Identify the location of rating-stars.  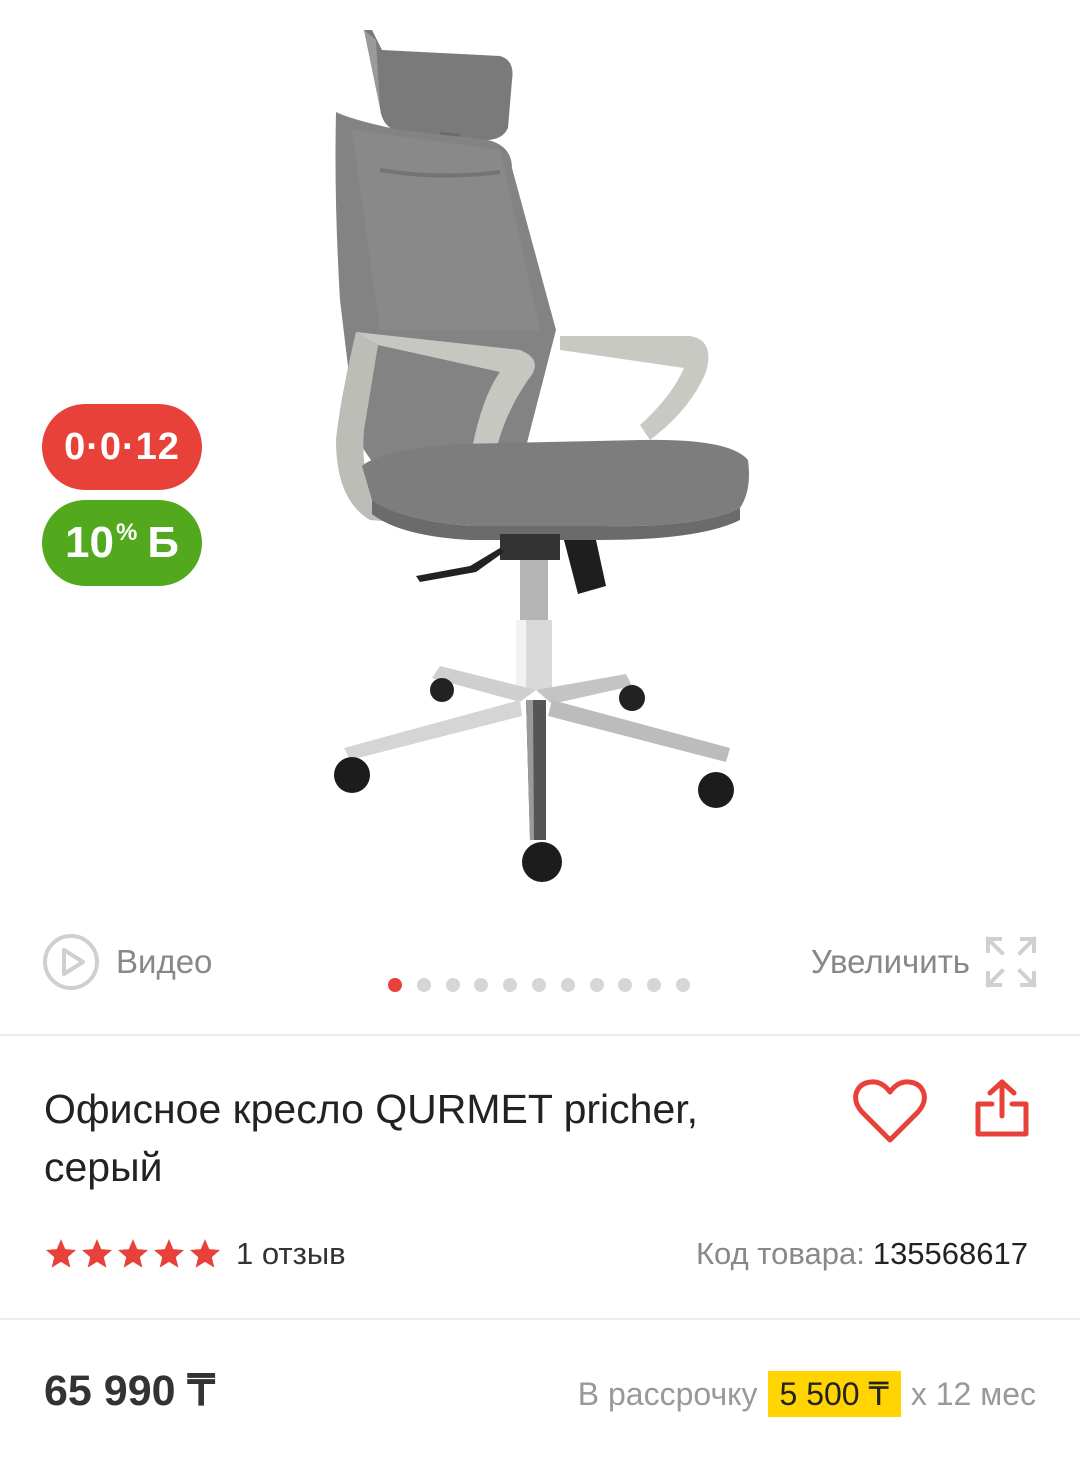
(134, 1254).